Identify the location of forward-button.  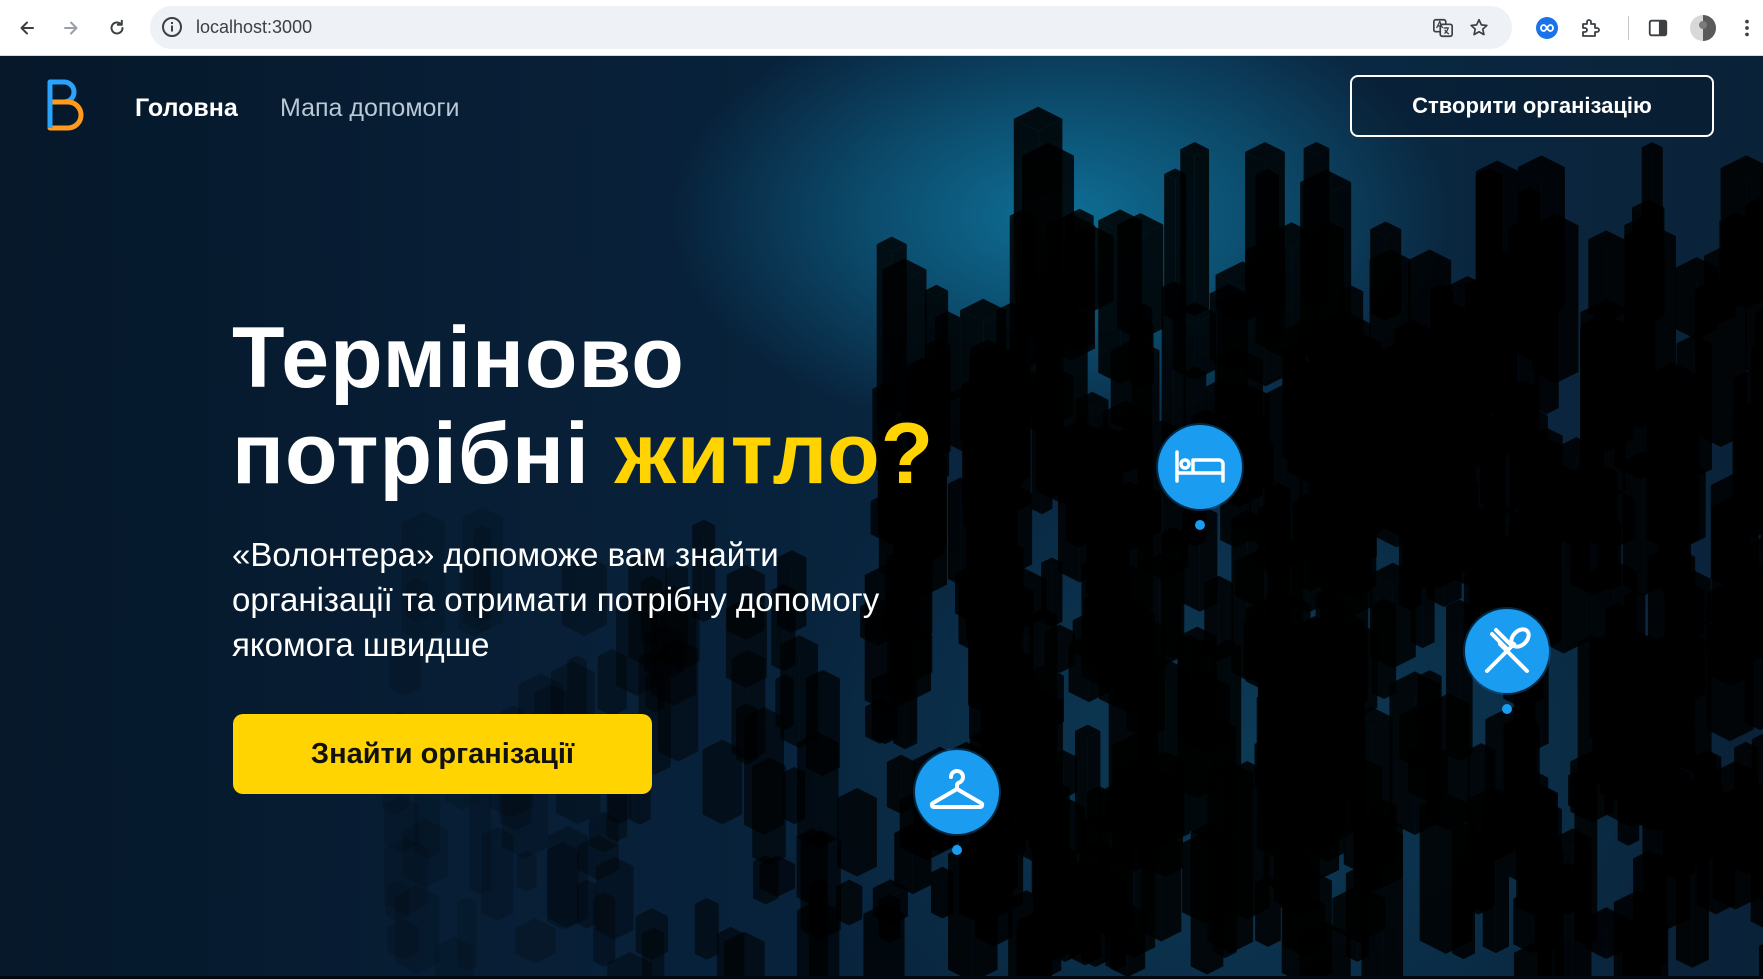
(71, 28).